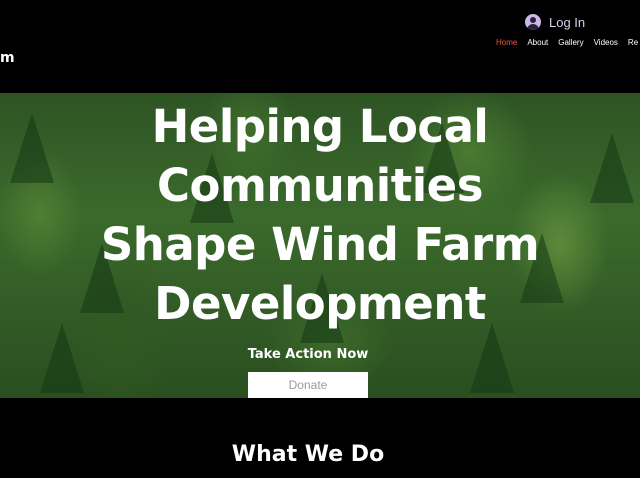  I want to click on nav-item-gallery: Gallery, so click(570, 42).